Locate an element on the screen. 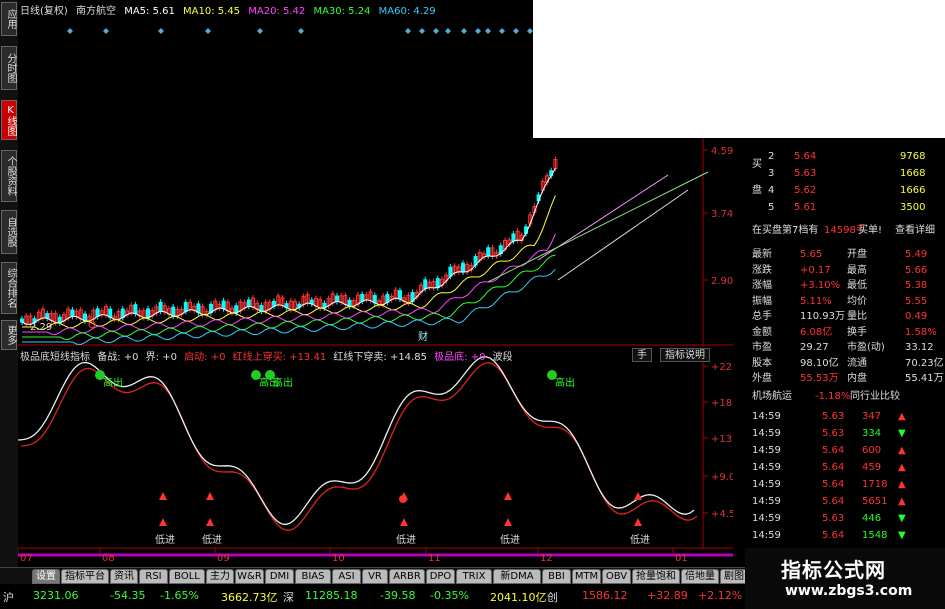 The height and width of the screenshot is (609, 945). industry-compare-button: 同行业比较 is located at coordinates (875, 397).